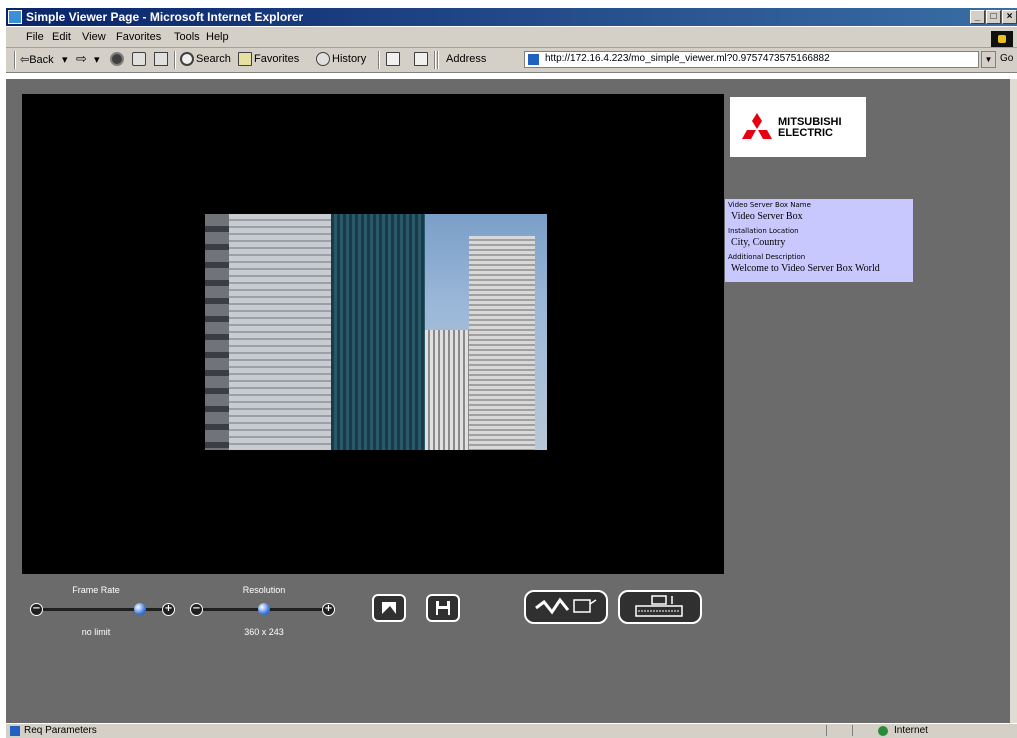  I want to click on frame-rate-label: Frame Rate, so click(96, 590).